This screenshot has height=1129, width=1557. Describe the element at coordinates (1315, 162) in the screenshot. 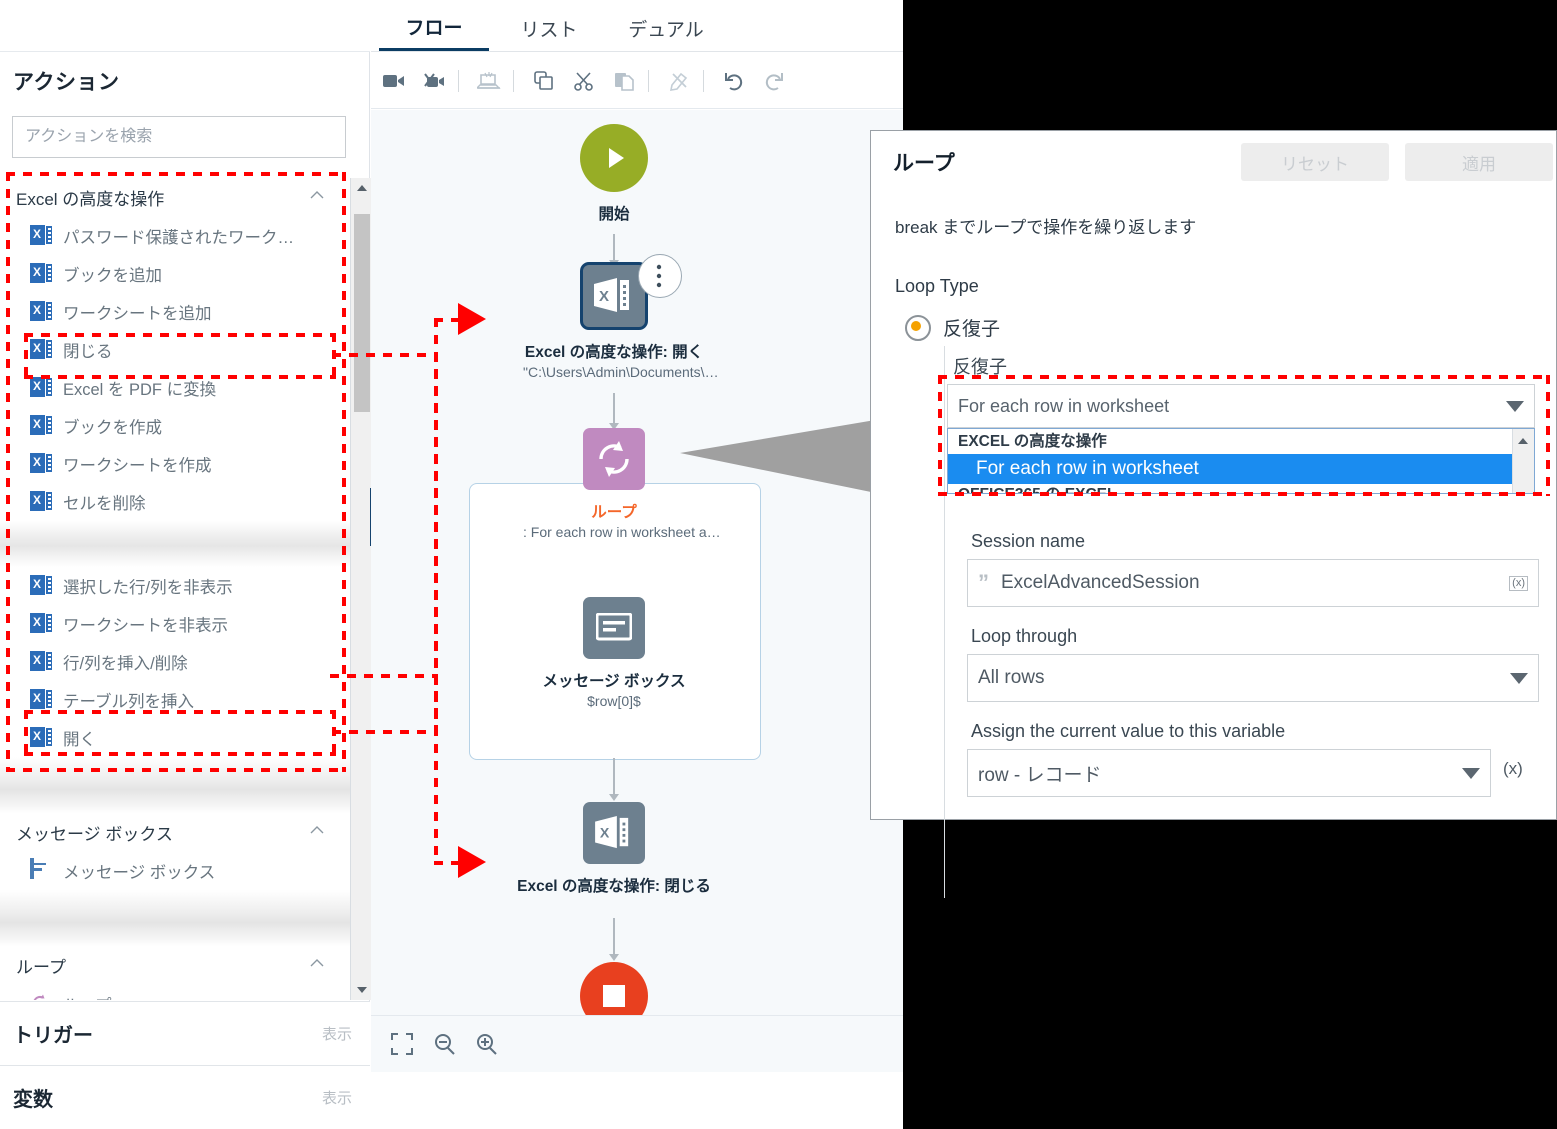

I see `reset-button: リセット` at that location.